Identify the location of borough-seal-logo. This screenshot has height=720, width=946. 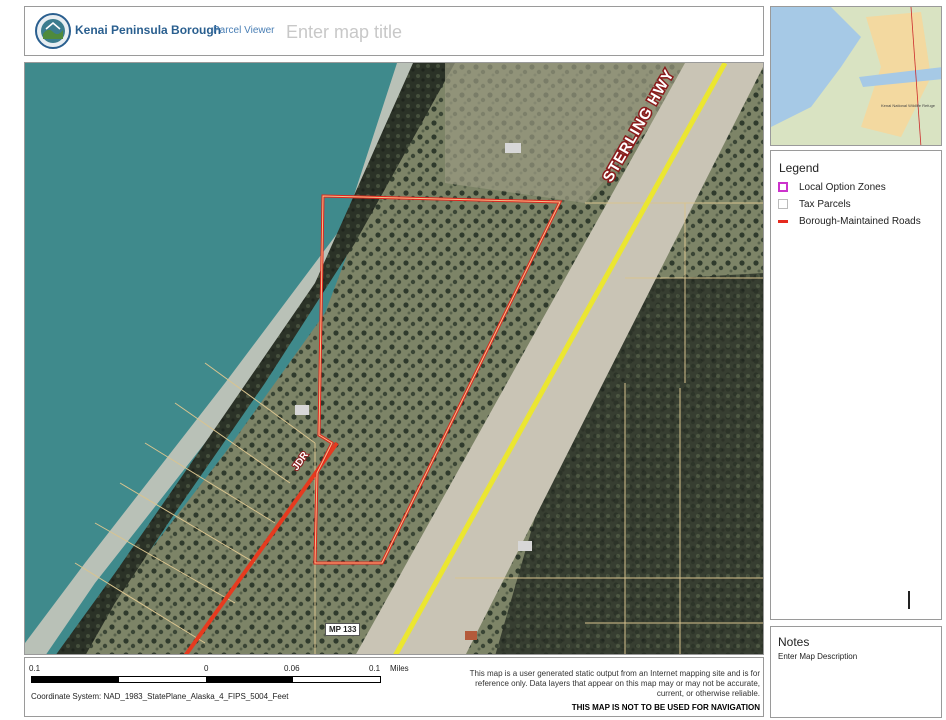
(53, 31).